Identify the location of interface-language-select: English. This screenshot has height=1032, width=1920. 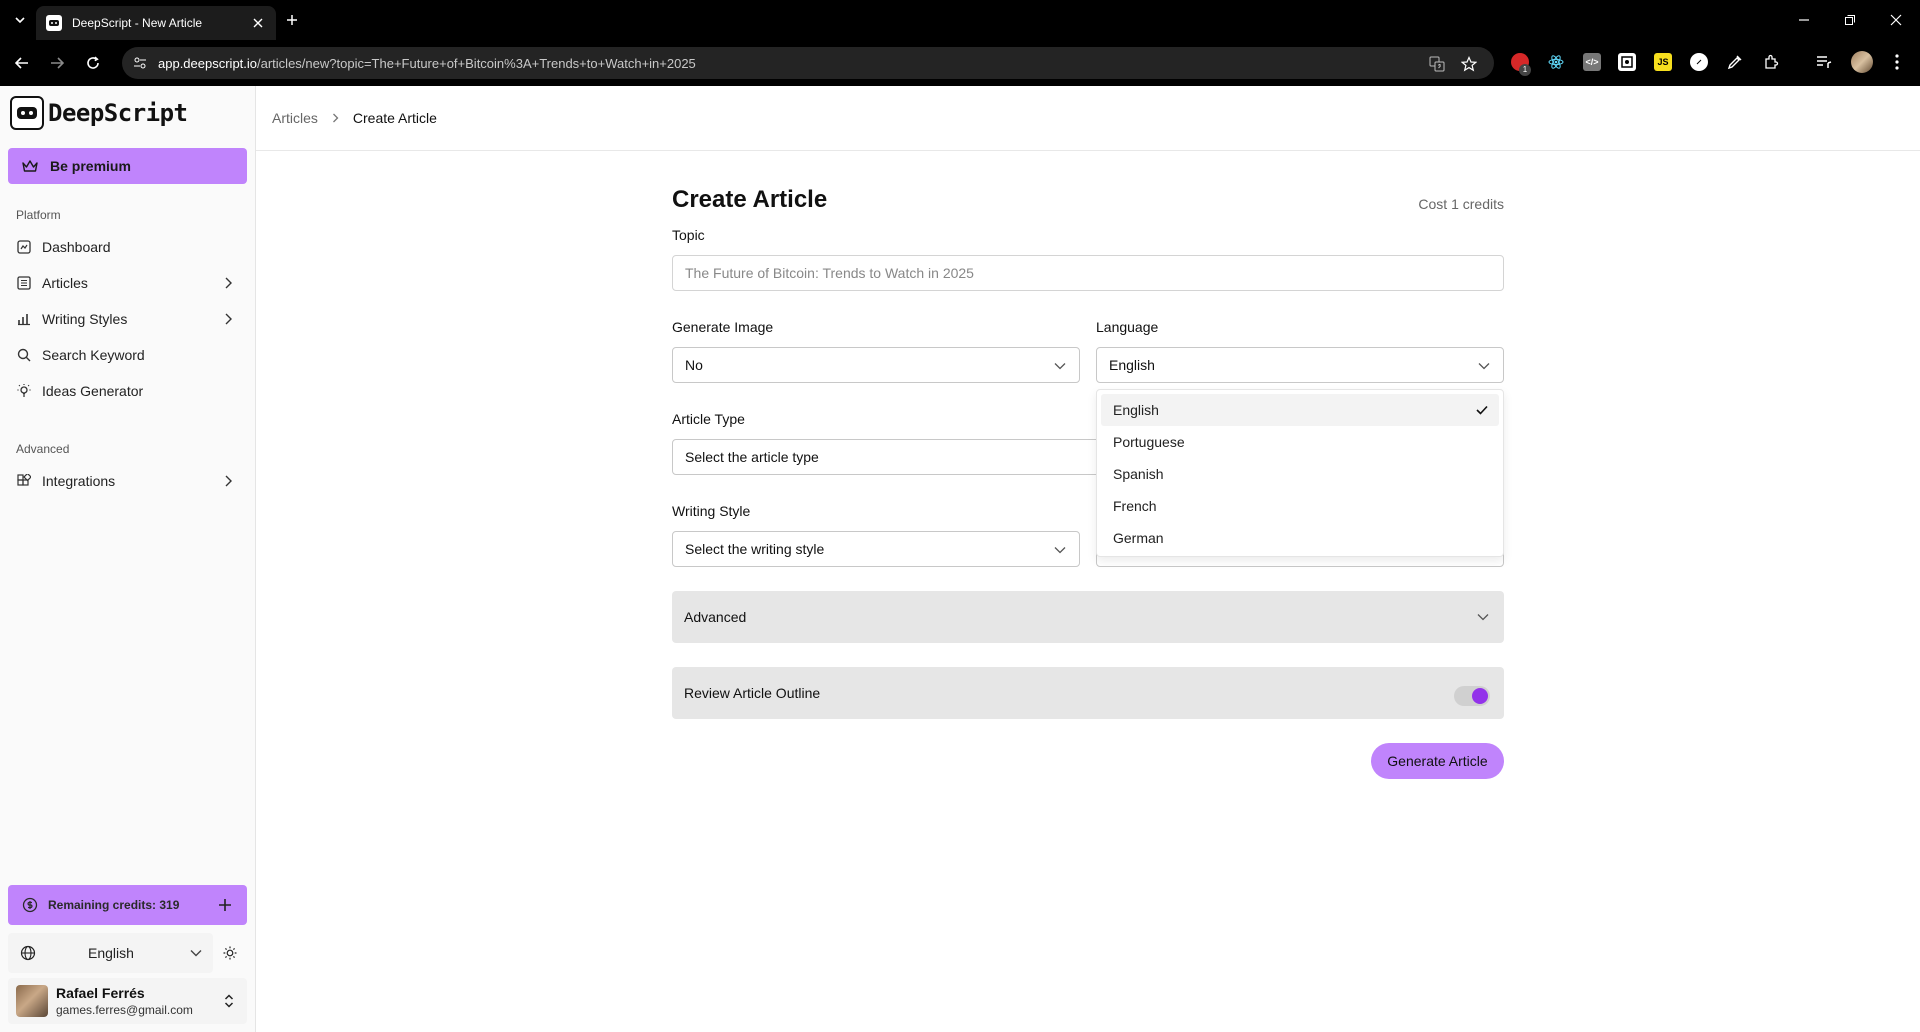
(110, 953).